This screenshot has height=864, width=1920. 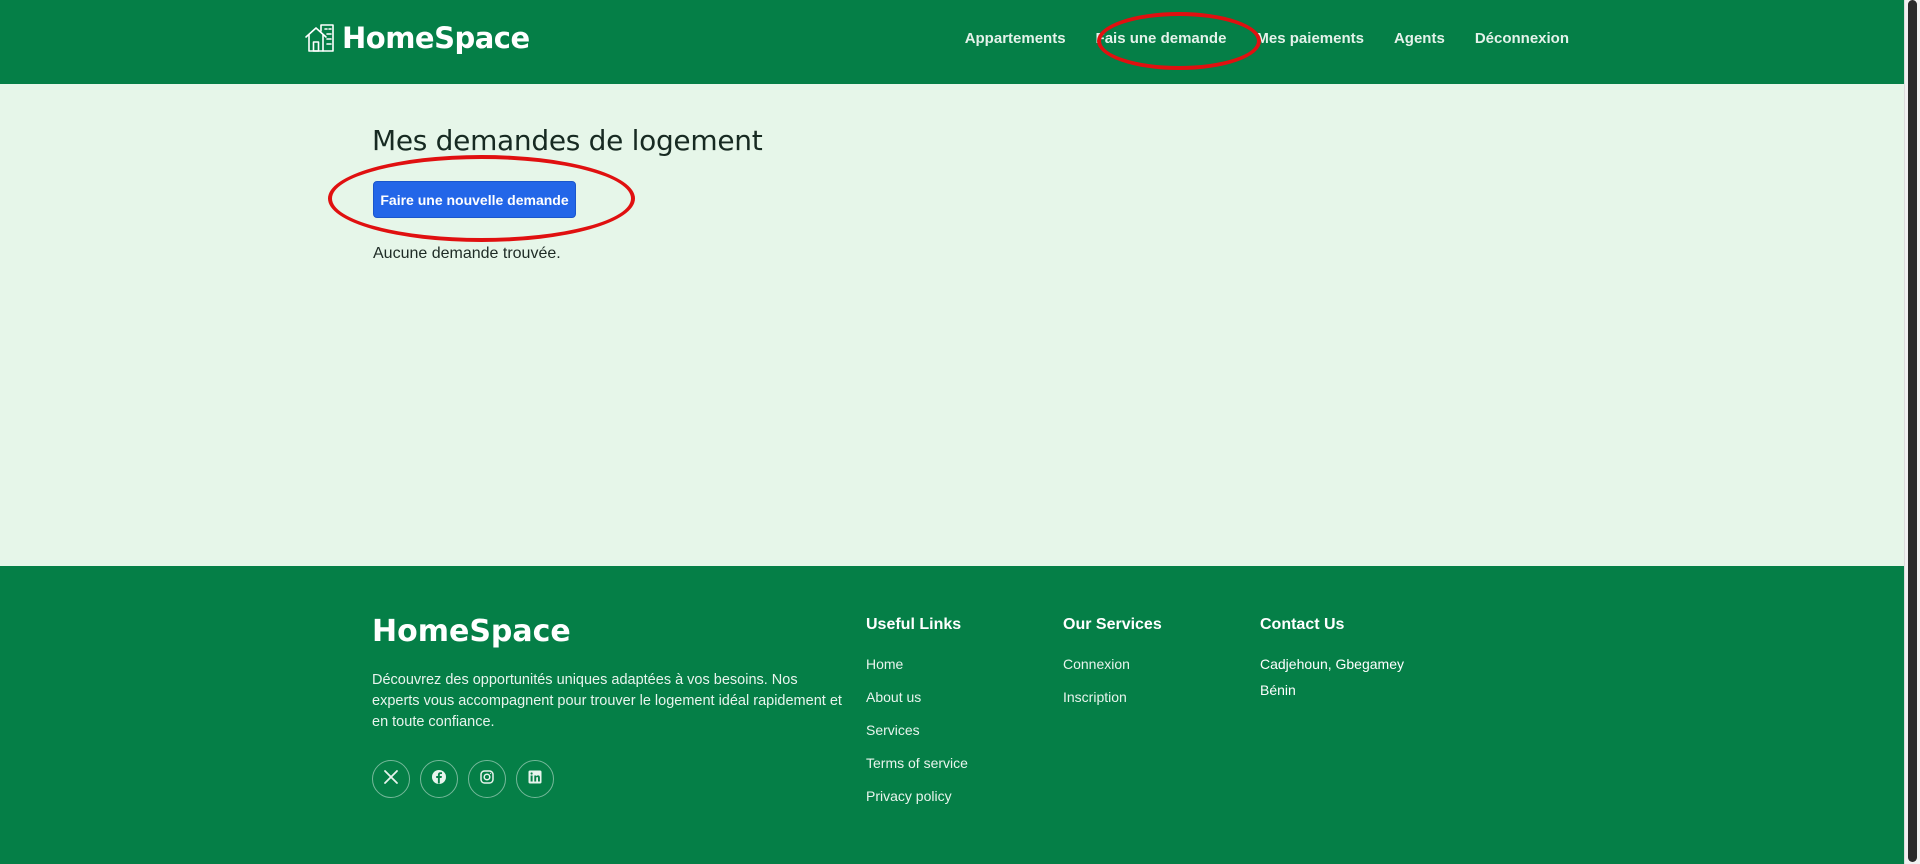 I want to click on x-twitter-icon, so click(x=391, y=779).